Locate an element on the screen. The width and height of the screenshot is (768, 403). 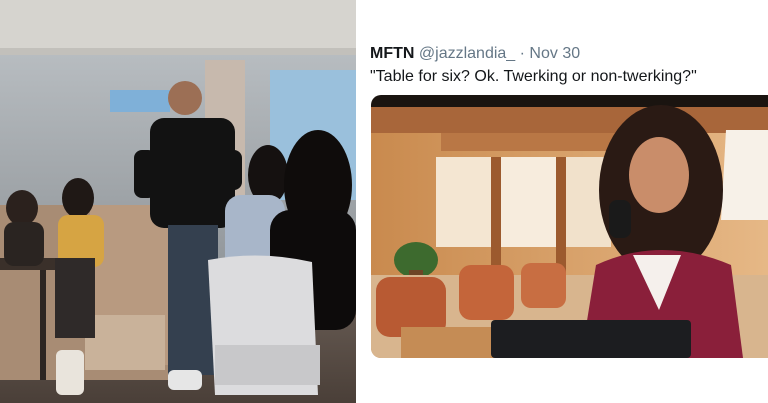
tweet-author-handle: @jazzlandia_ is located at coordinates (467, 53).